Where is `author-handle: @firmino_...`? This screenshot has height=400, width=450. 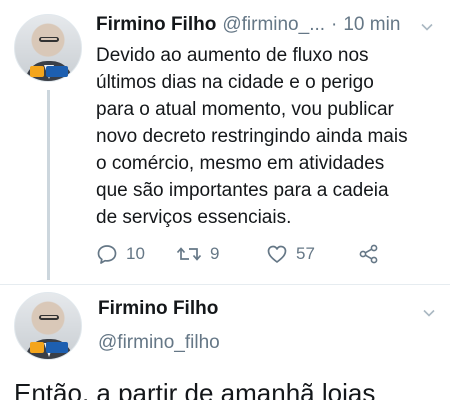
author-handle: @firmino_... is located at coordinates (273, 25).